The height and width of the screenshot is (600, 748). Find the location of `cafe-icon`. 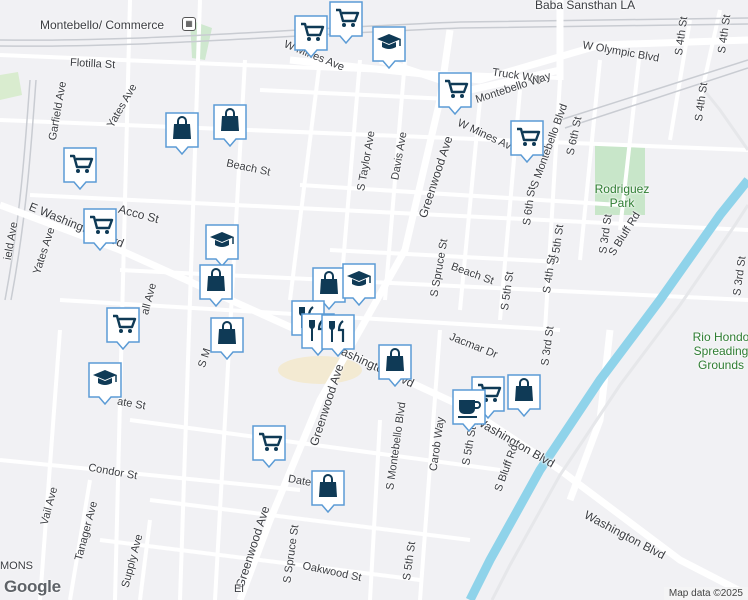

cafe-icon is located at coordinates (469, 410).